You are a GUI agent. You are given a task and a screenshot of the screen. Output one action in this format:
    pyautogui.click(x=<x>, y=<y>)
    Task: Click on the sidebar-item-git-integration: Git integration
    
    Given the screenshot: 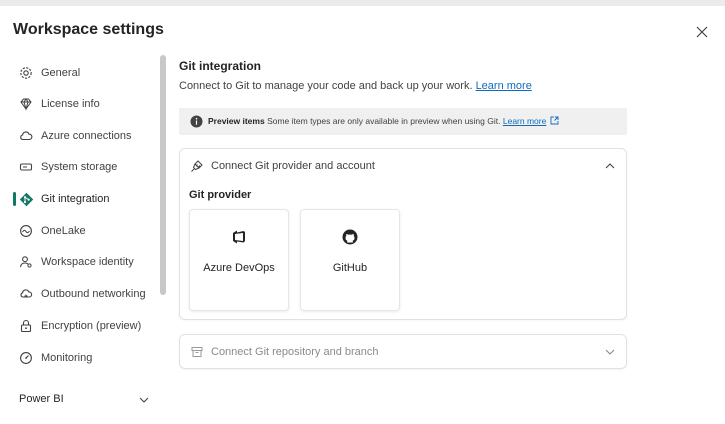 What is the action you would take?
    pyautogui.click(x=80, y=199)
    